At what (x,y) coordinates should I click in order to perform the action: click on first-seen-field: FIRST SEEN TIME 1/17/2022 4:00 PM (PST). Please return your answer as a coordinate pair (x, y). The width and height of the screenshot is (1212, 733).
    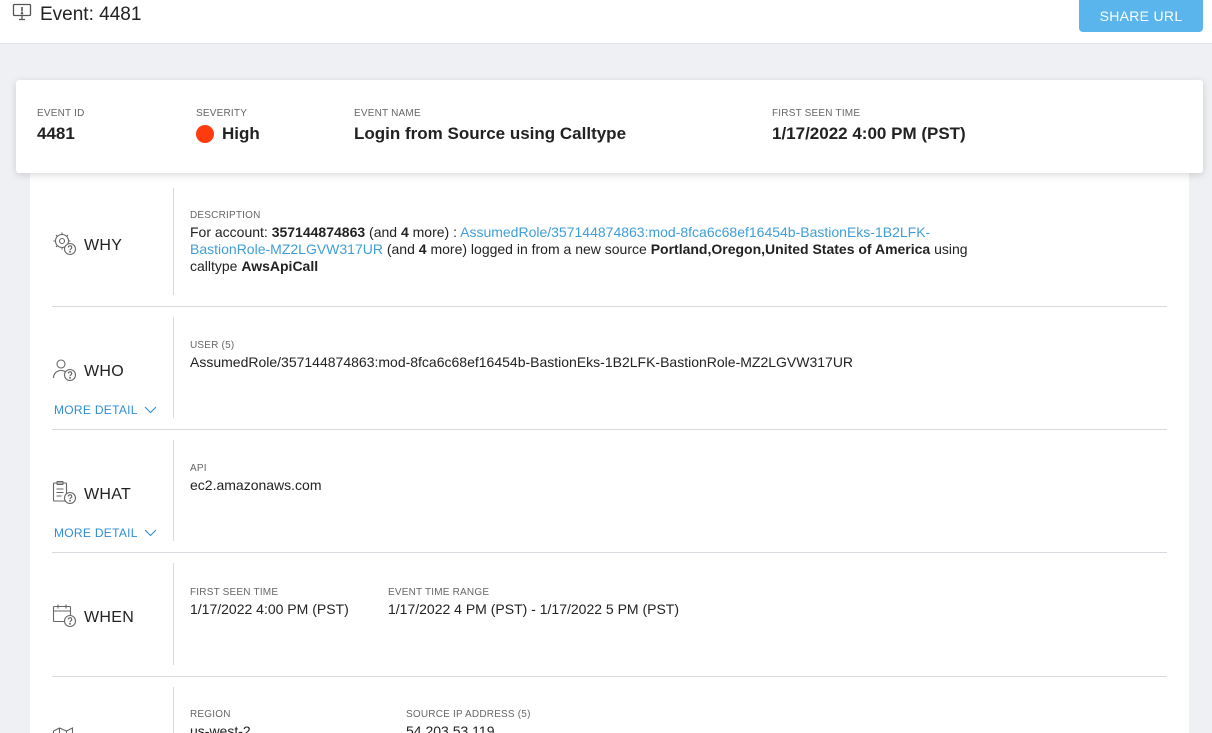
    Looking at the image, I should click on (869, 126).